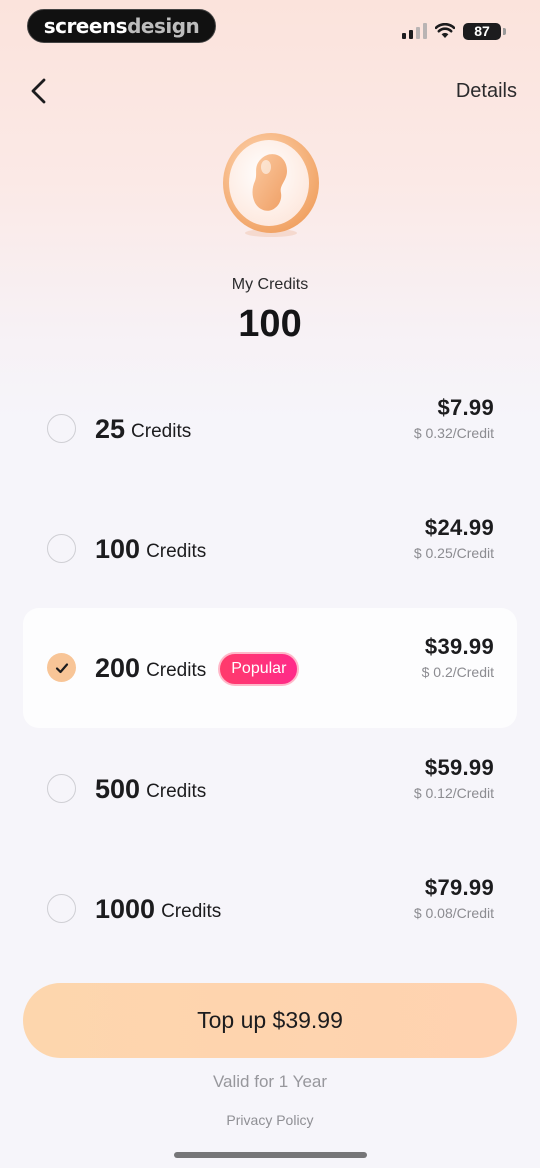 The image size is (540, 1168). I want to click on package-option-100: 100 Credits $24.99 $ 0.25/Credit, so click(270, 549).